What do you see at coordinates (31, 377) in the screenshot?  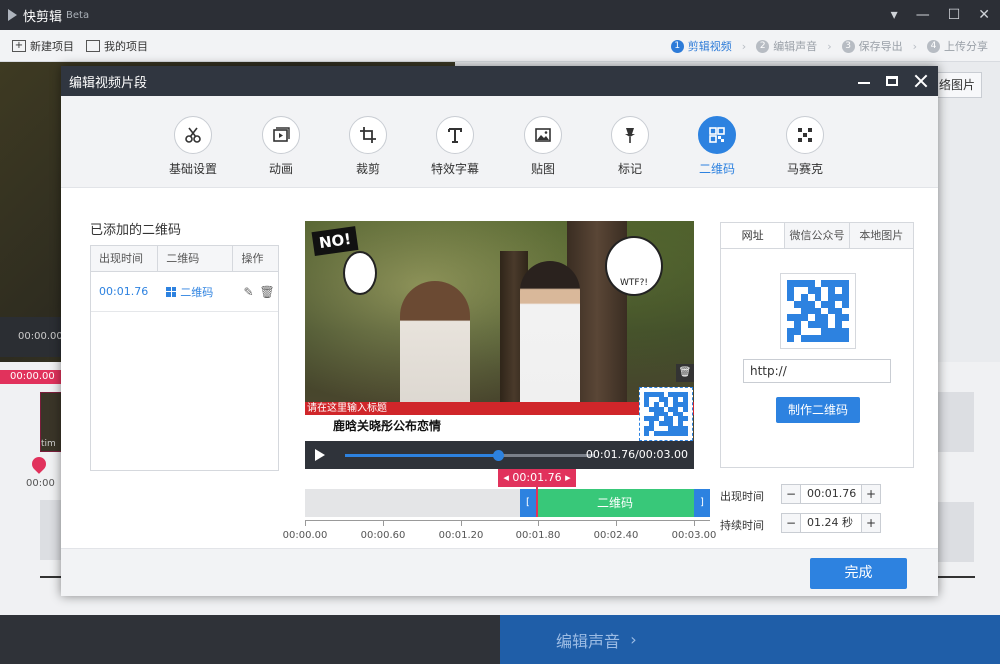 I see `bg-time-pill: 00:00.00` at bounding box center [31, 377].